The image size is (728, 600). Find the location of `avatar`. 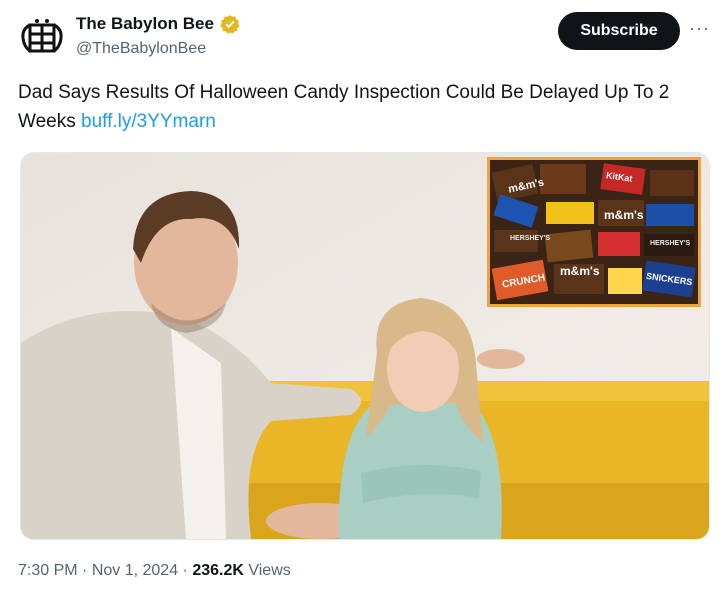

avatar is located at coordinates (42, 38).